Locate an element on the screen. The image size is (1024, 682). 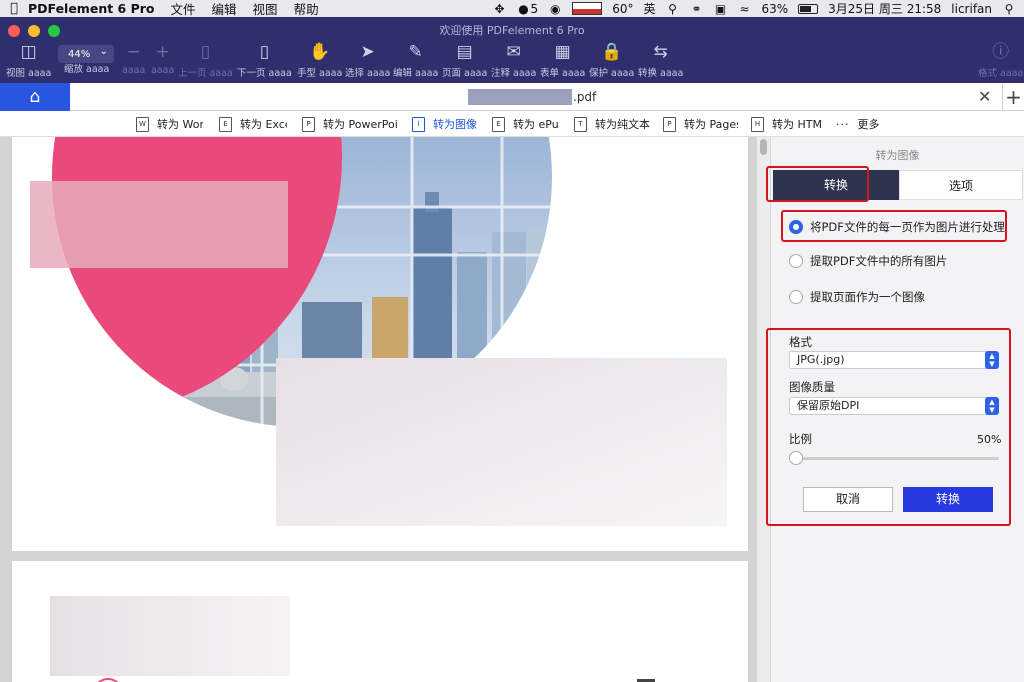
info-icon: ⓘ is located at coordinates (1001, 52).